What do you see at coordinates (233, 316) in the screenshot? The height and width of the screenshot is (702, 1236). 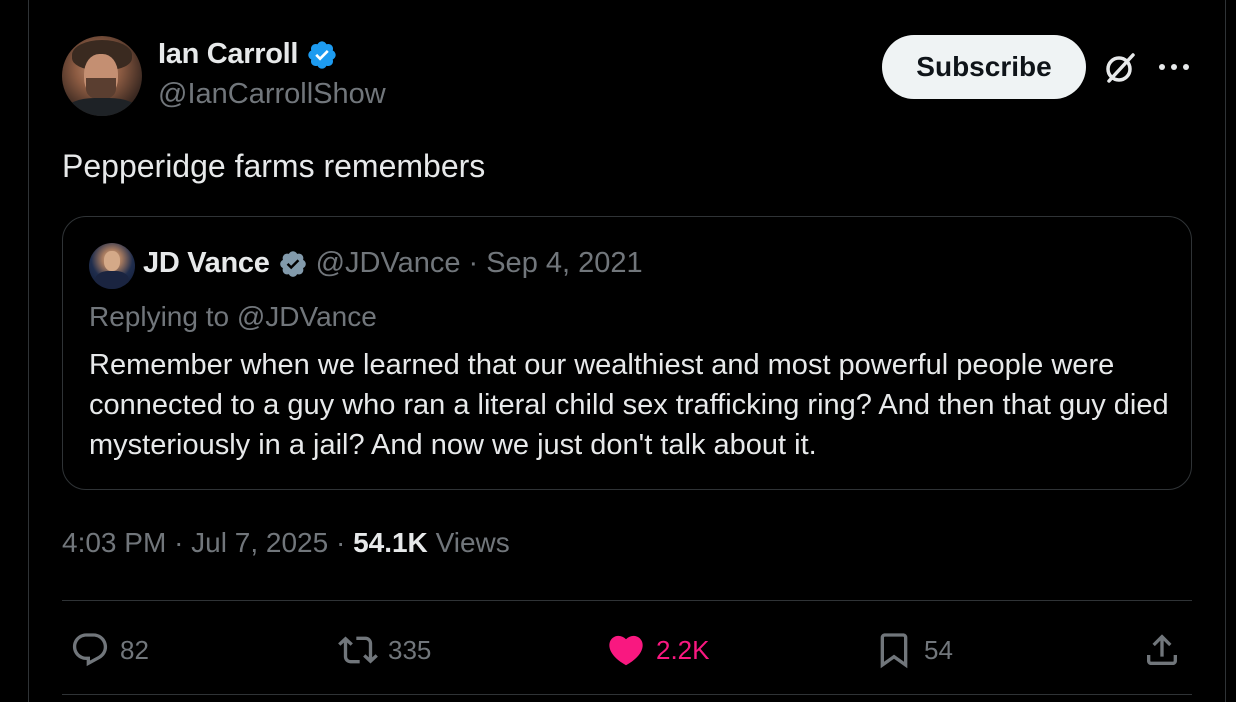 I see `quoted-replying-to: Replying to @JDVance` at bounding box center [233, 316].